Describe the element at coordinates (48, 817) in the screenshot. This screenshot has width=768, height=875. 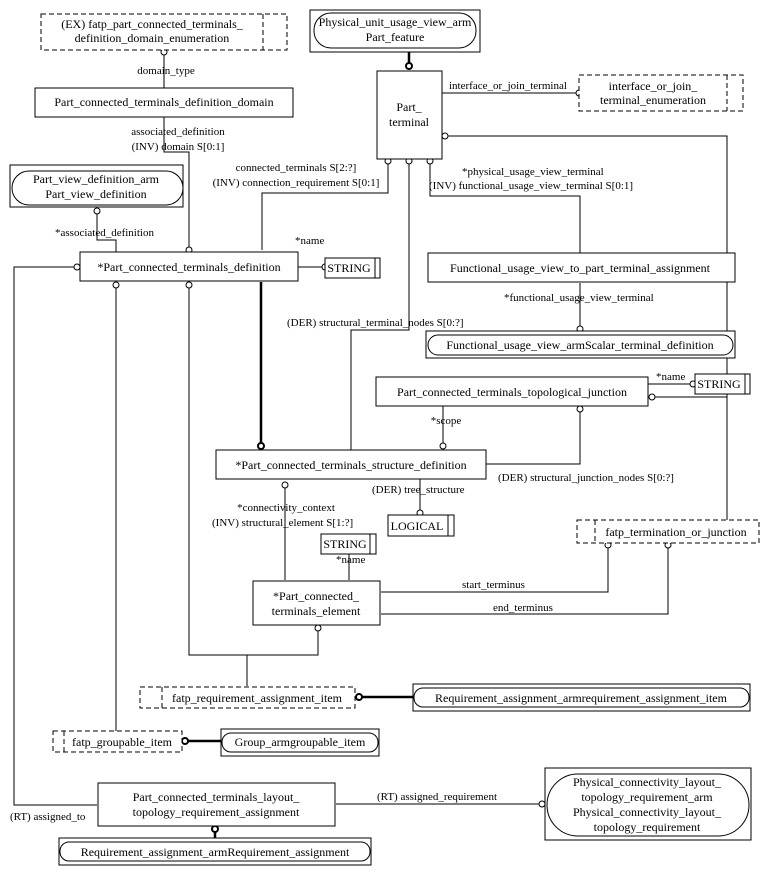
I see `label-rt-assigned-to: (RT) assigned_to` at that location.